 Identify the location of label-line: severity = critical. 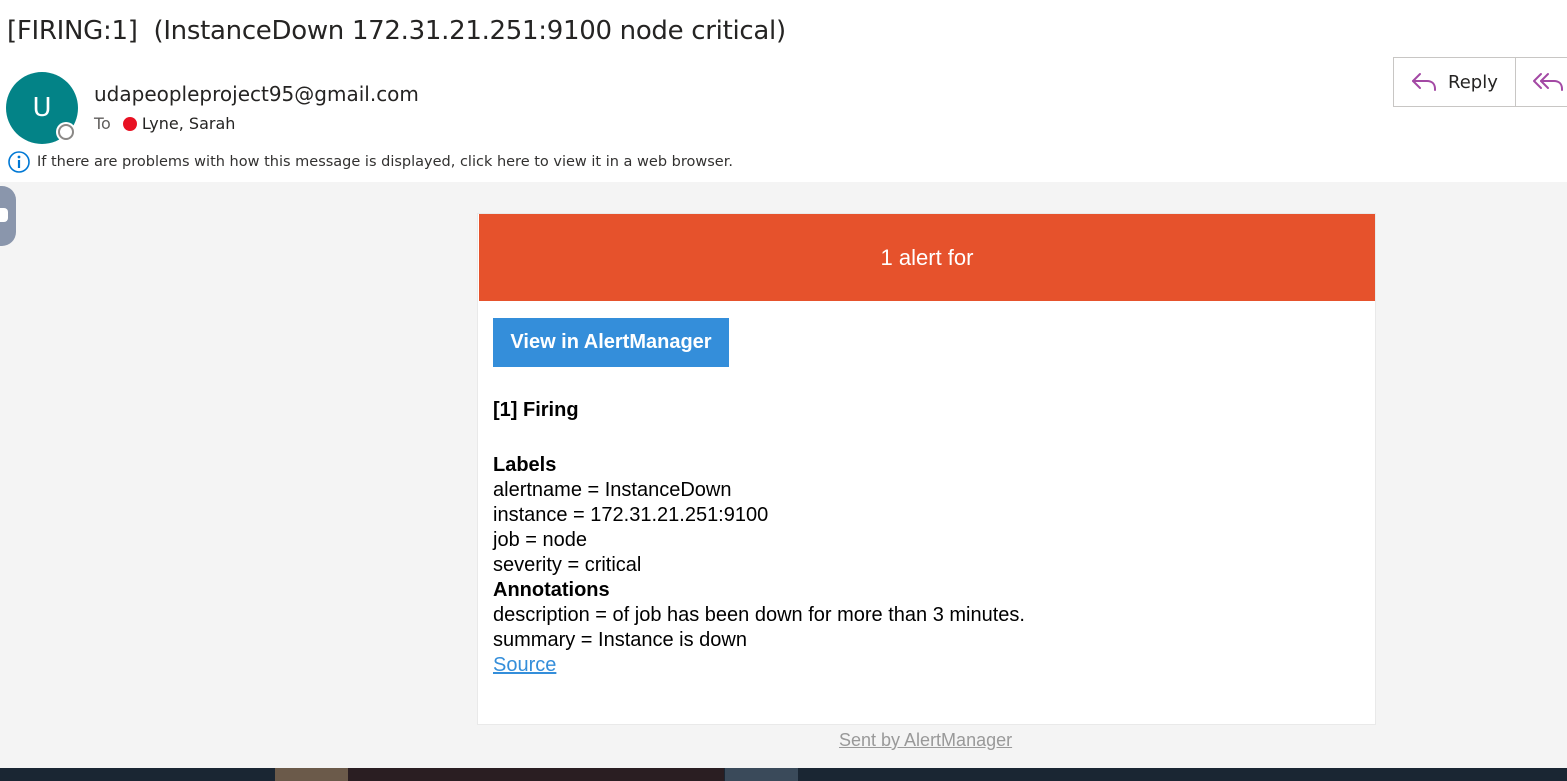
(567, 565).